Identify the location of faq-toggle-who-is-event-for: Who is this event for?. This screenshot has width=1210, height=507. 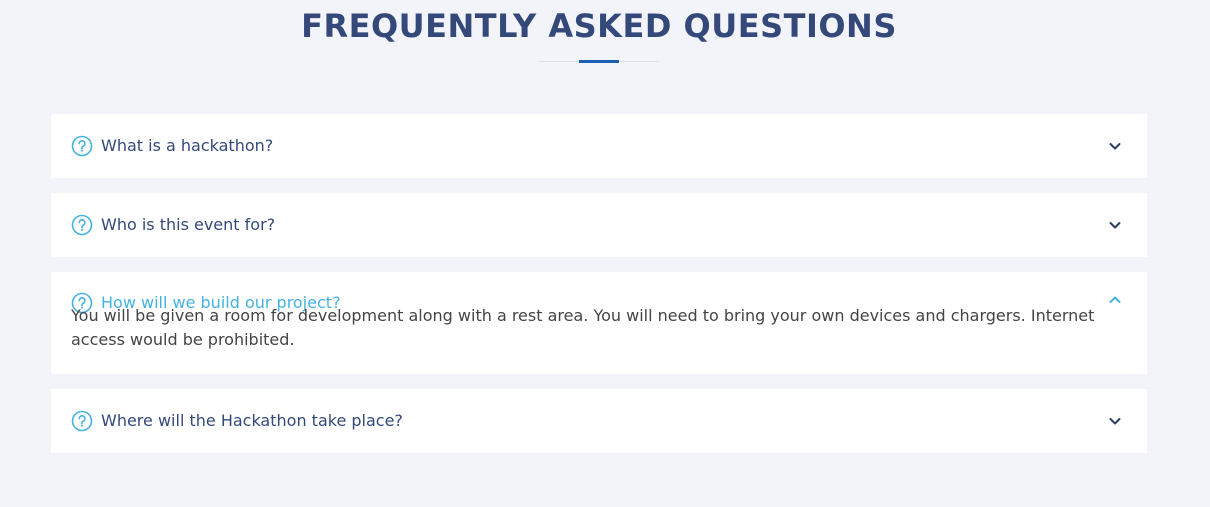
(599, 225).